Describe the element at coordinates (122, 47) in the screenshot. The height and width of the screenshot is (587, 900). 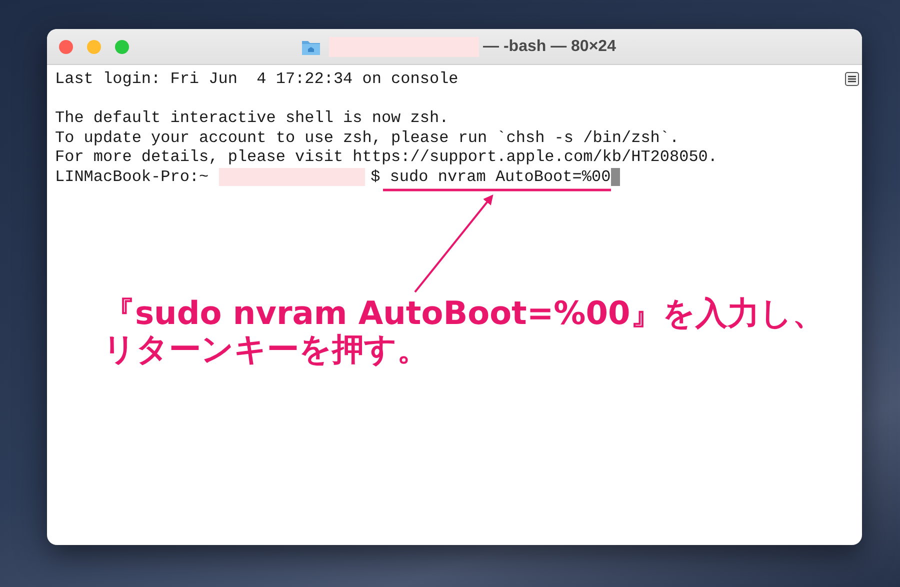
I see `zoom-button` at that location.